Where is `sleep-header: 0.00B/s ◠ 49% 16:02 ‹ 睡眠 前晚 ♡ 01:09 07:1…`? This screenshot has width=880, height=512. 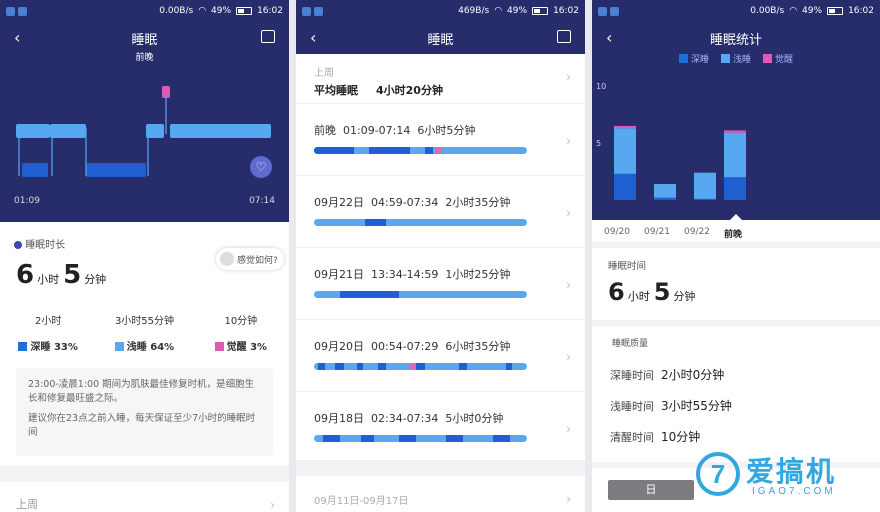
sleep-header: 0.00B/s ◠ 49% 16:02 ‹ 睡眠 前晚 ♡ 01:09 07:1… is located at coordinates (144, 111).